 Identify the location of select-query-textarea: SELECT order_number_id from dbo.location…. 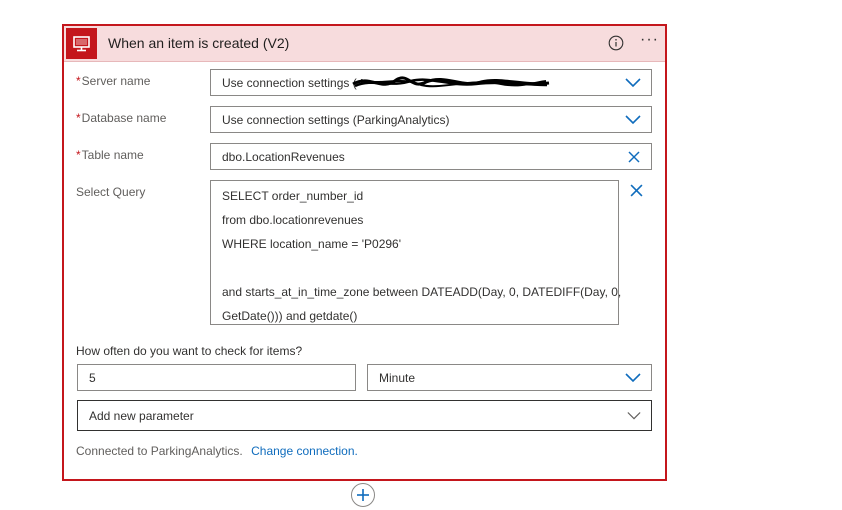
(416, 252).